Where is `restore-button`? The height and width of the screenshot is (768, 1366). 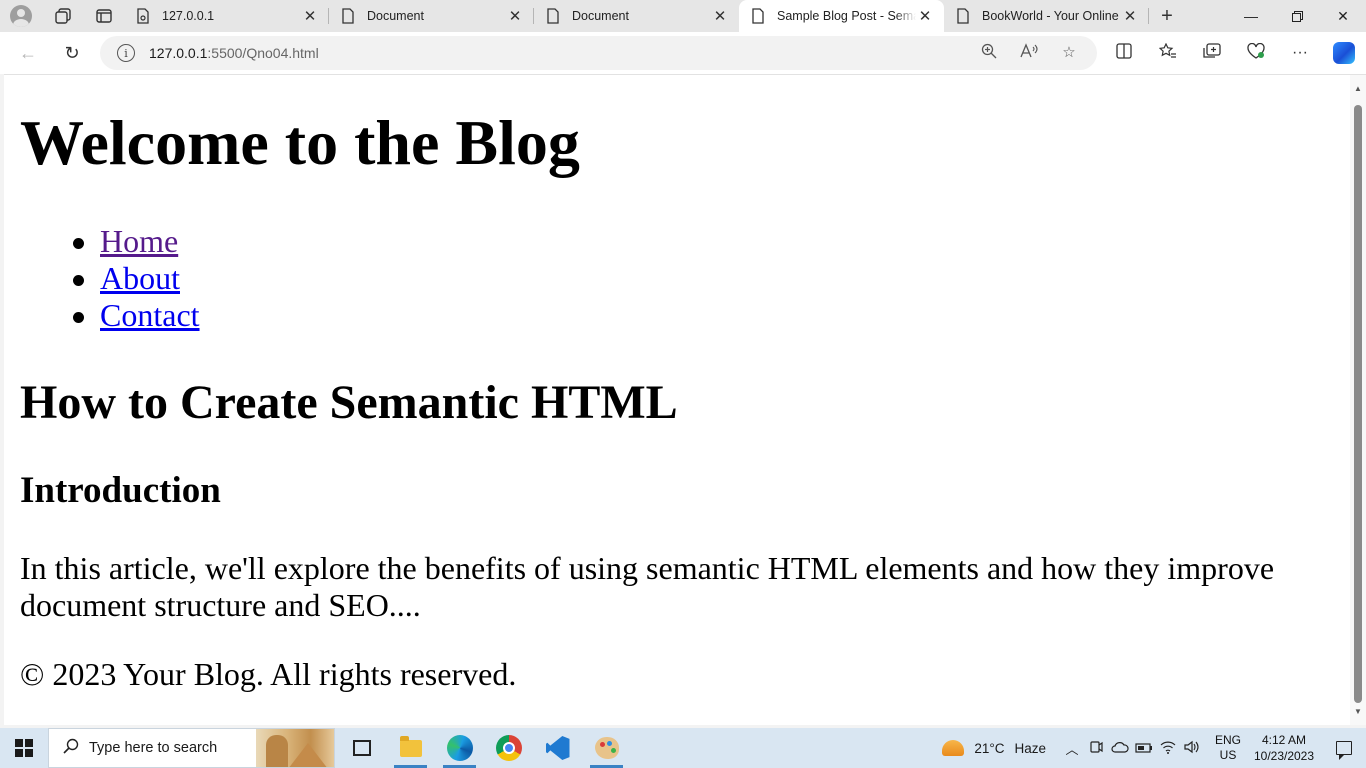
restore-button is located at coordinates (1297, 16).